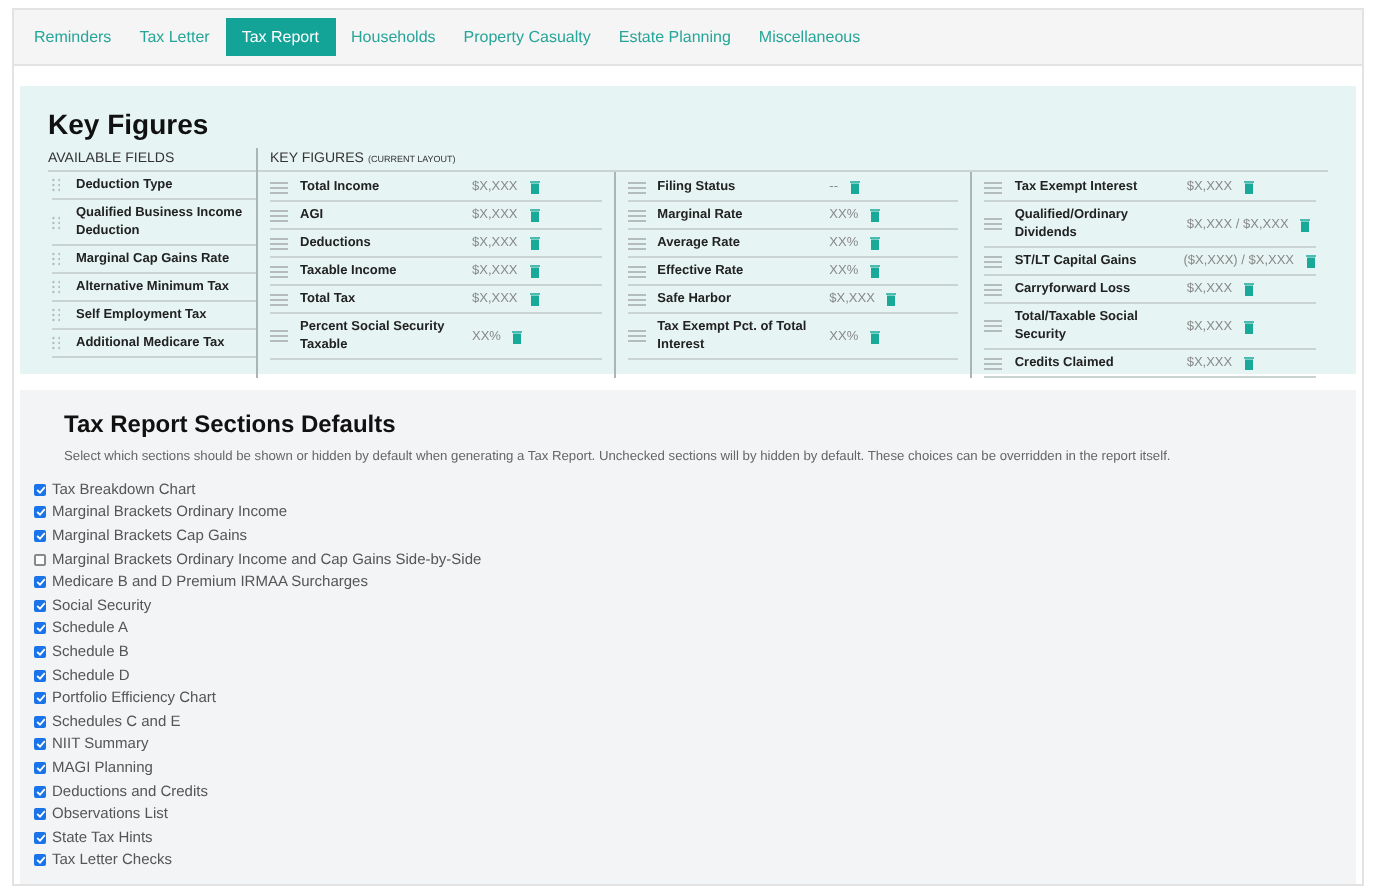  I want to click on section-title: Tax Report Sections Defaults, so click(231, 424).